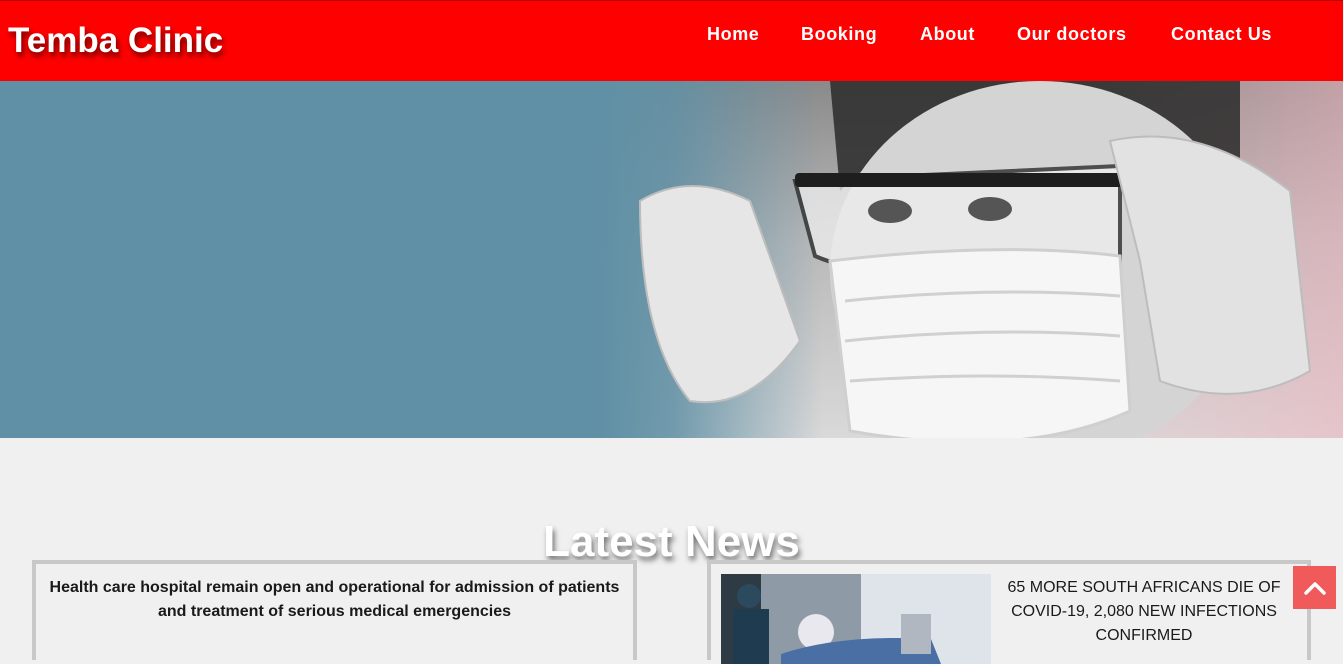 The height and width of the screenshot is (664, 1343). Describe the element at coordinates (733, 34) in the screenshot. I see `nav-home: Home` at that location.